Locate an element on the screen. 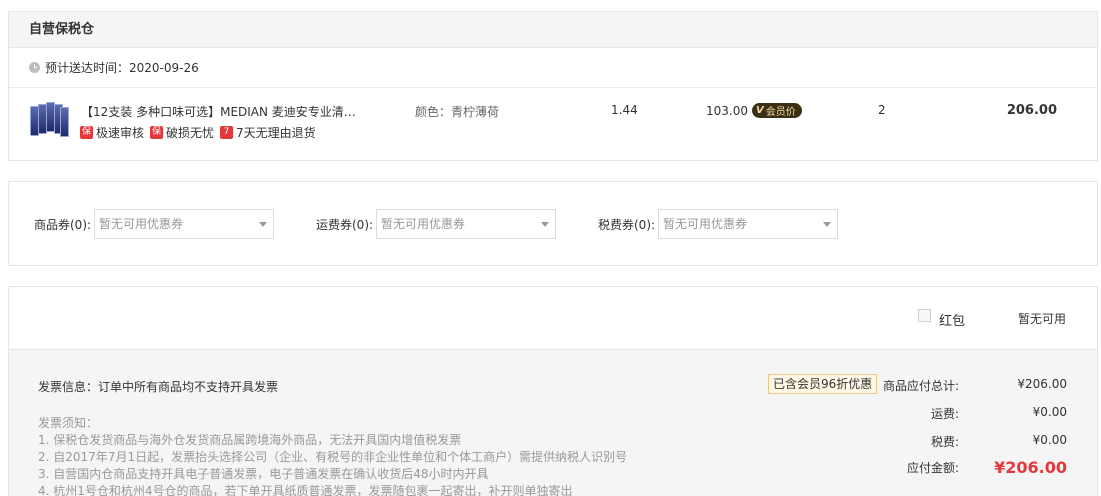 Image resolution: width=1101 pixels, height=496 pixels. freight-label: 运费: is located at coordinates (944, 414).